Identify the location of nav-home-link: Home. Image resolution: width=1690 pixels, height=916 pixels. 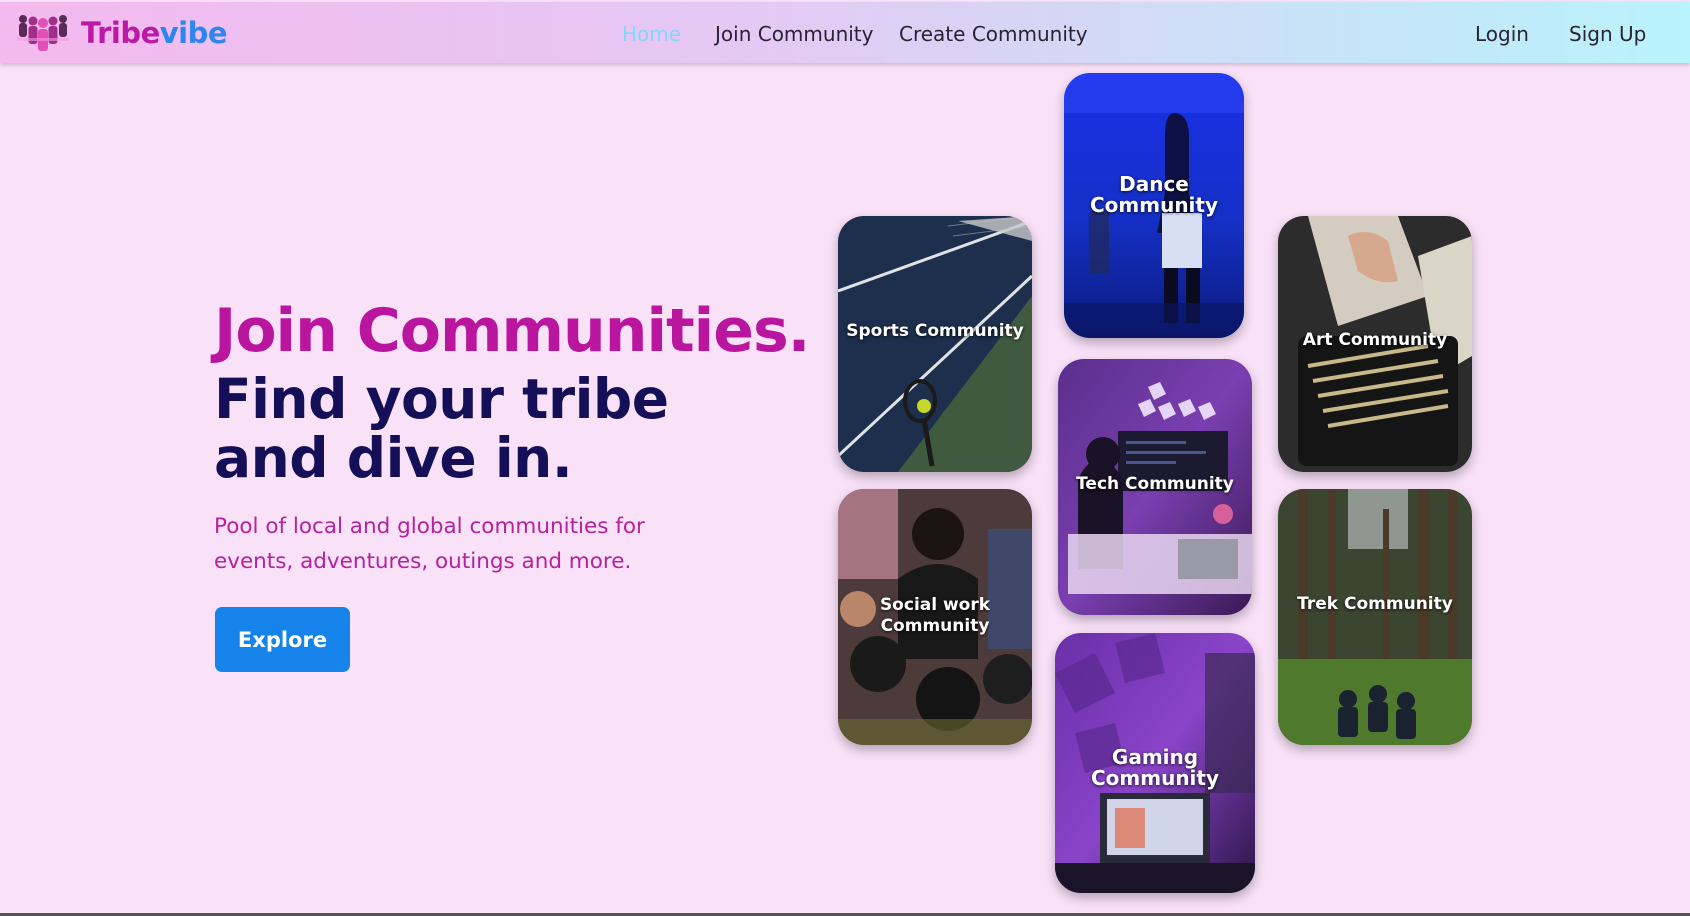
(651, 34).